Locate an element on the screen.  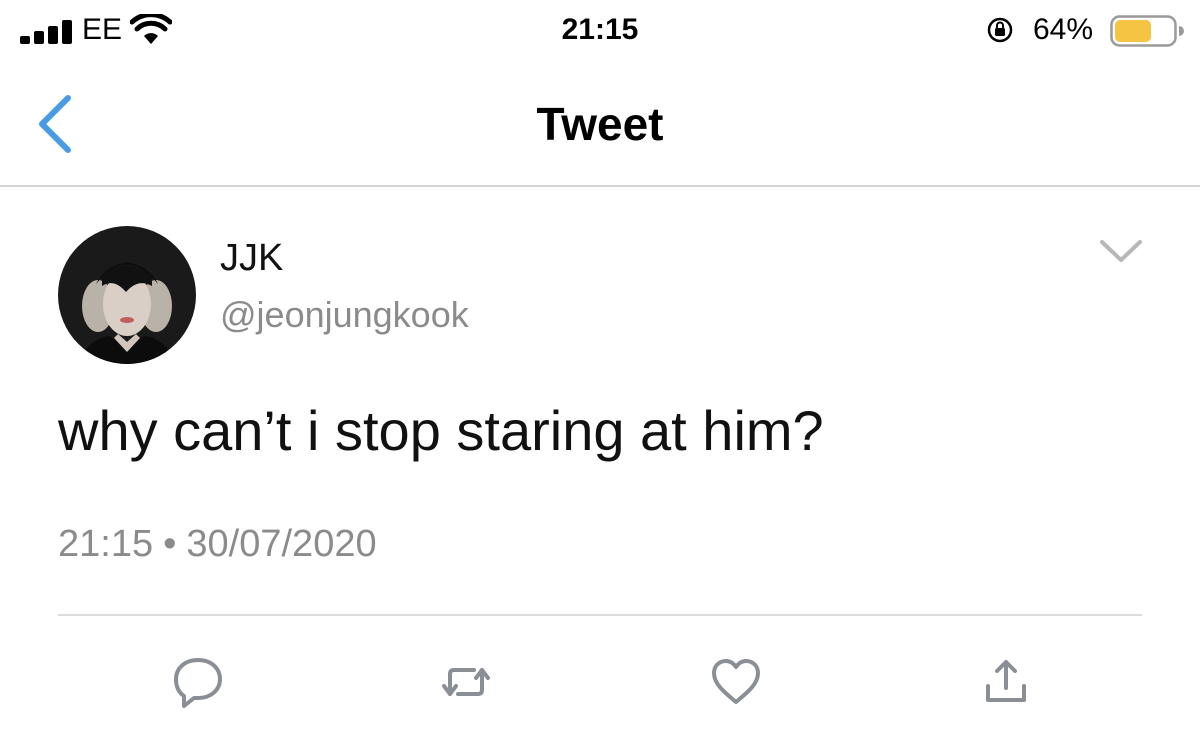
battery-icon is located at coordinates (1147, 31).